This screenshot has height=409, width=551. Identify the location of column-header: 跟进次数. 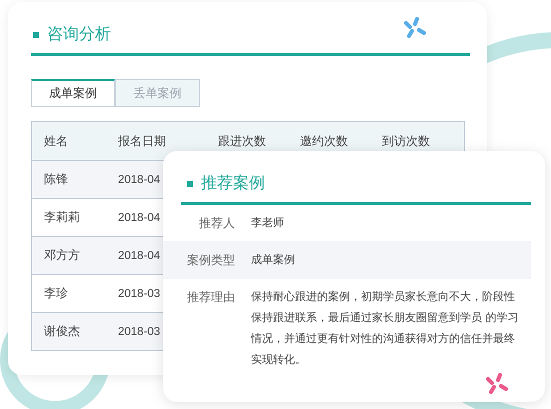
(242, 141).